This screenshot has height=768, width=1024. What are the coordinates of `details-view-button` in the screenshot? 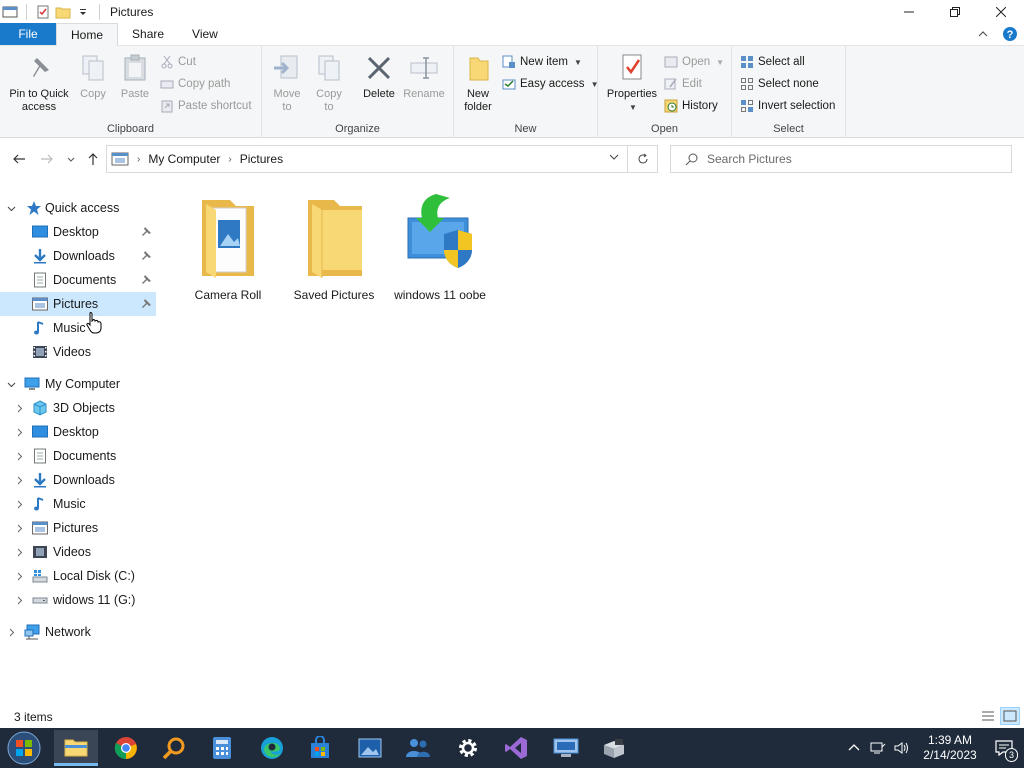 It's located at (988, 716).